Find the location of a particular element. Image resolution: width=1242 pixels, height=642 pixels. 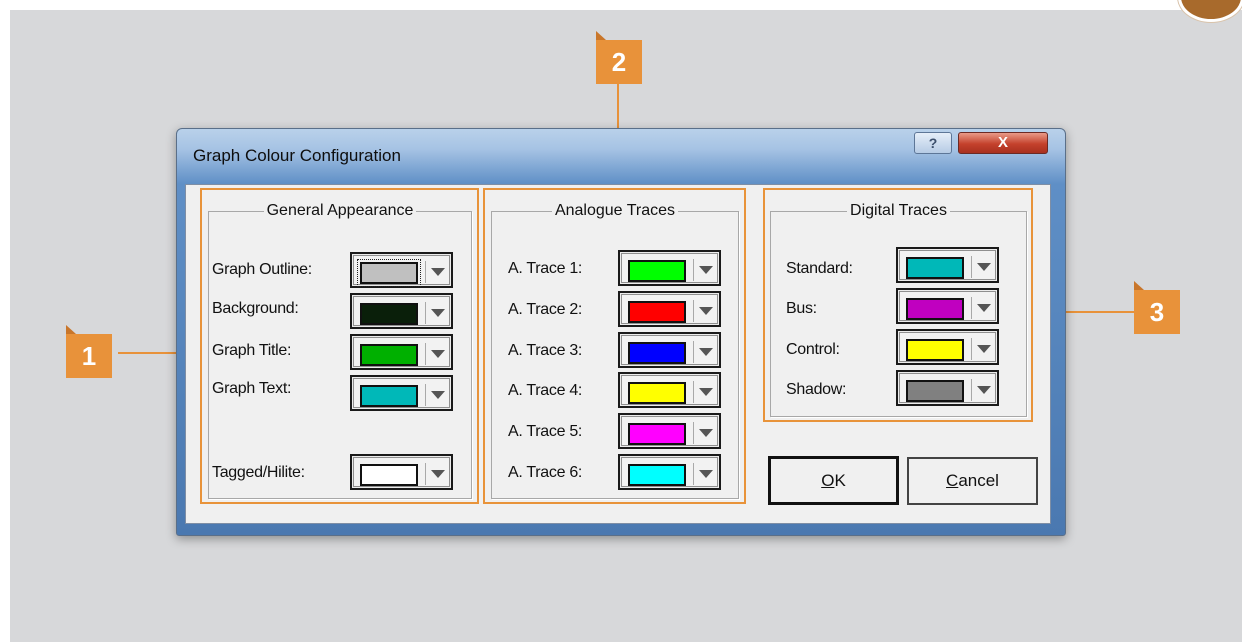

analogue-trace-2-colour-select is located at coordinates (669, 309).